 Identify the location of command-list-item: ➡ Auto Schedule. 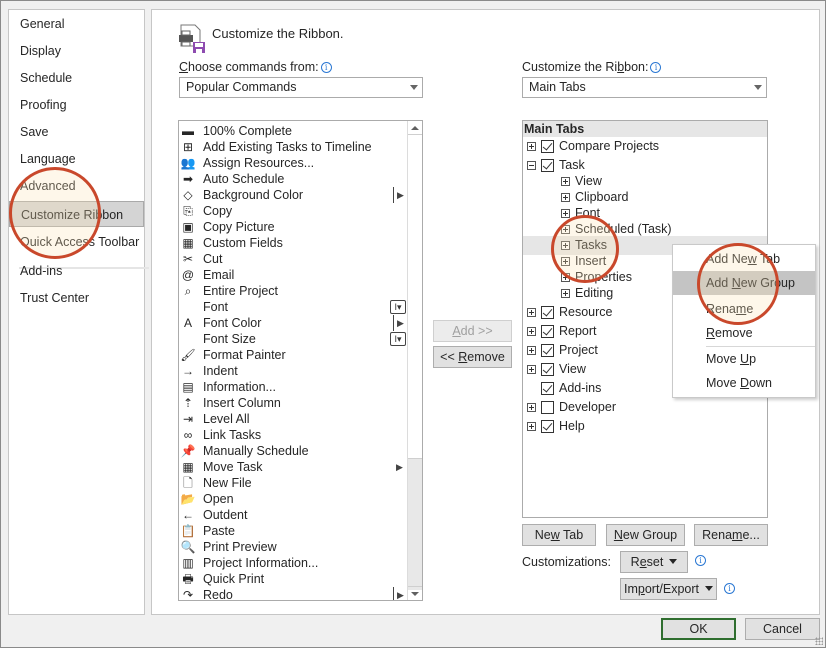
(294, 179).